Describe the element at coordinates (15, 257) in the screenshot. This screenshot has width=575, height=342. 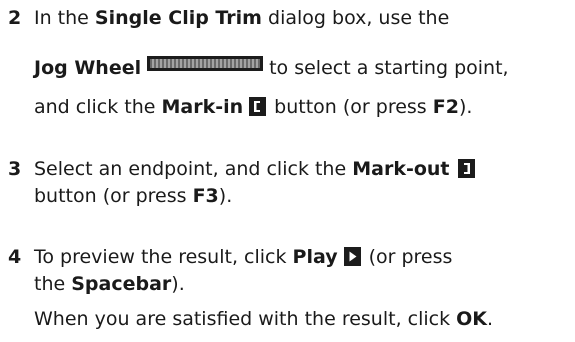
I see `step-number: 4` at that location.